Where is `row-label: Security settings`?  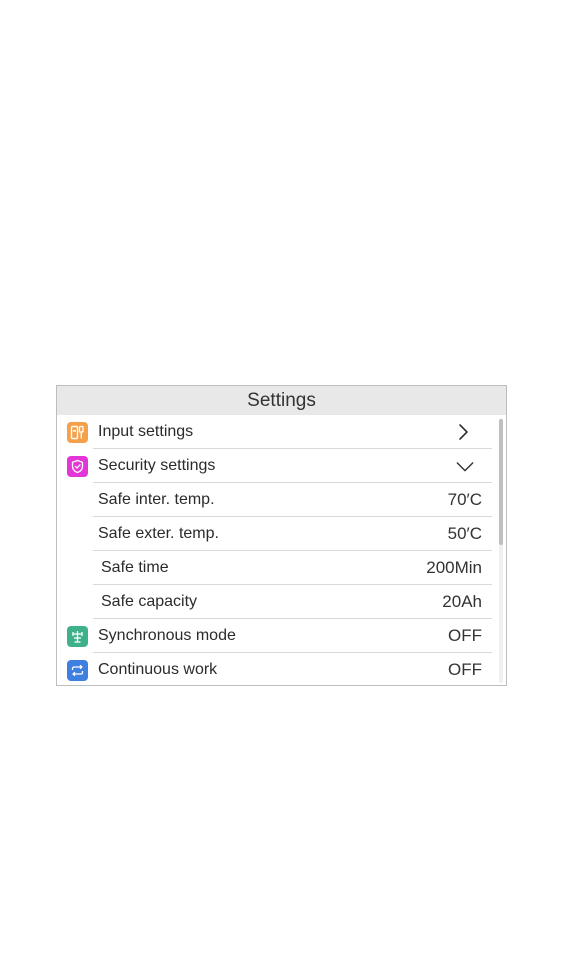
row-label: Security settings is located at coordinates (157, 465).